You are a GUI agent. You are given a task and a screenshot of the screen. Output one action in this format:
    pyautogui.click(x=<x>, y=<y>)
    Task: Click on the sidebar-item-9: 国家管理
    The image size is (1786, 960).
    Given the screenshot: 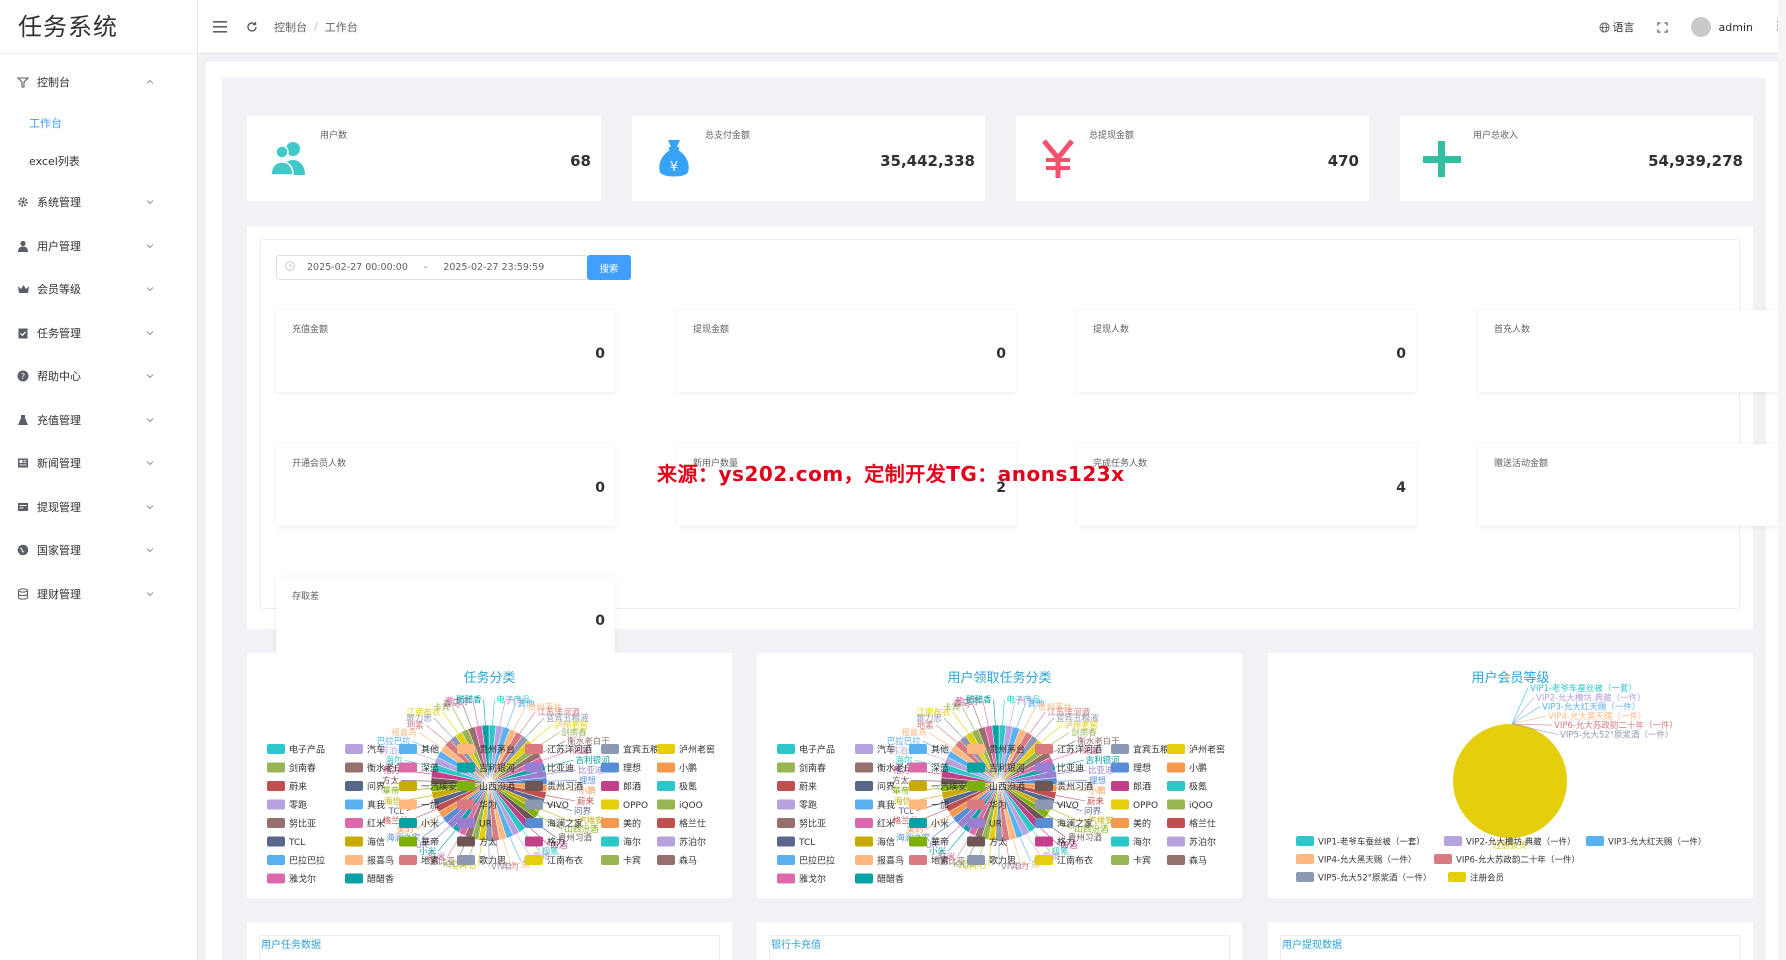 What is the action you would take?
    pyautogui.click(x=98, y=551)
    